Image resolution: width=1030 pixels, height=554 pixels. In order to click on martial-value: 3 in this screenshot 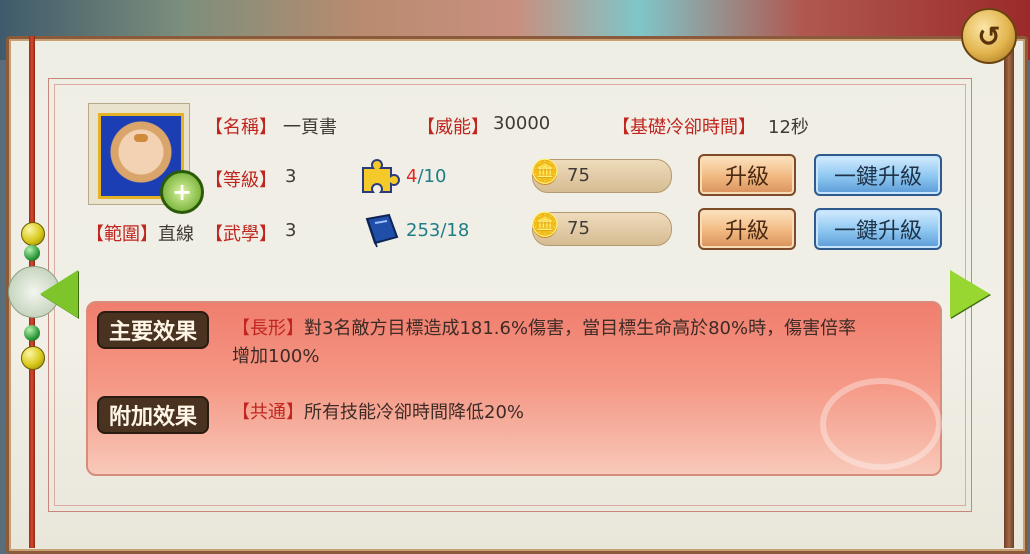, I will do `click(291, 230)`.